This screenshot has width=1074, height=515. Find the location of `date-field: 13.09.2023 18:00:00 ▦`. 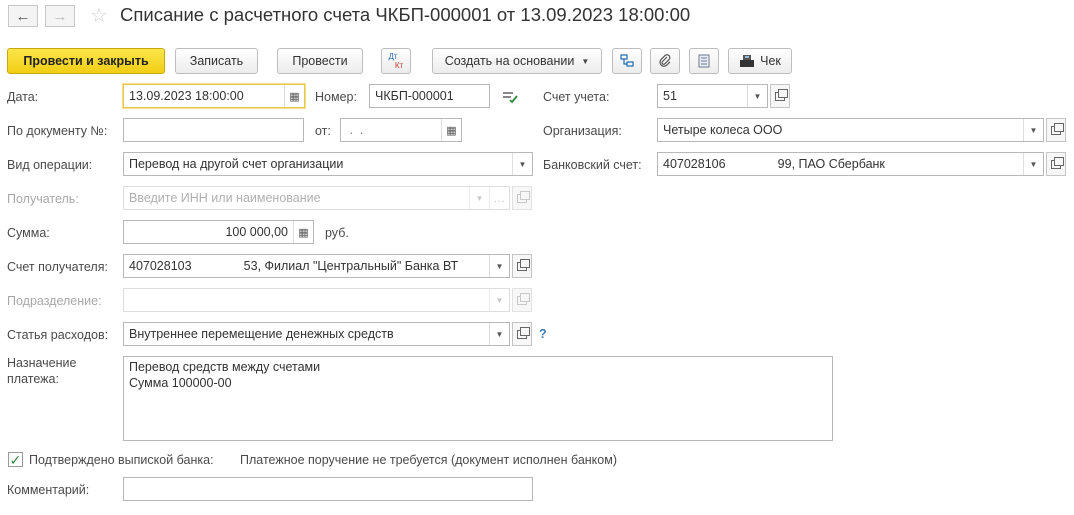

date-field: 13.09.2023 18:00:00 ▦ is located at coordinates (214, 96).